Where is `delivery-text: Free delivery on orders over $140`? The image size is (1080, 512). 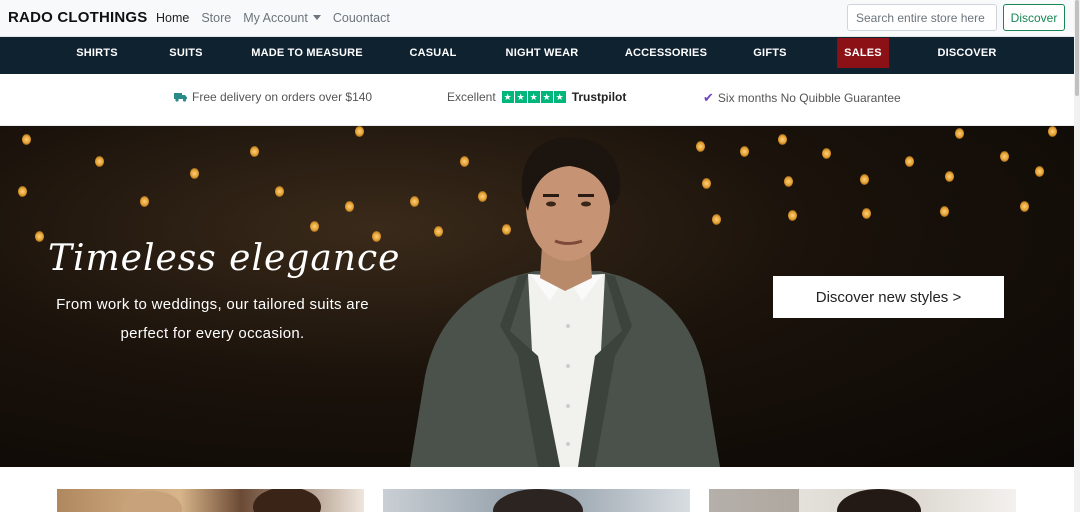
delivery-text: Free delivery on orders over $140 is located at coordinates (282, 97).